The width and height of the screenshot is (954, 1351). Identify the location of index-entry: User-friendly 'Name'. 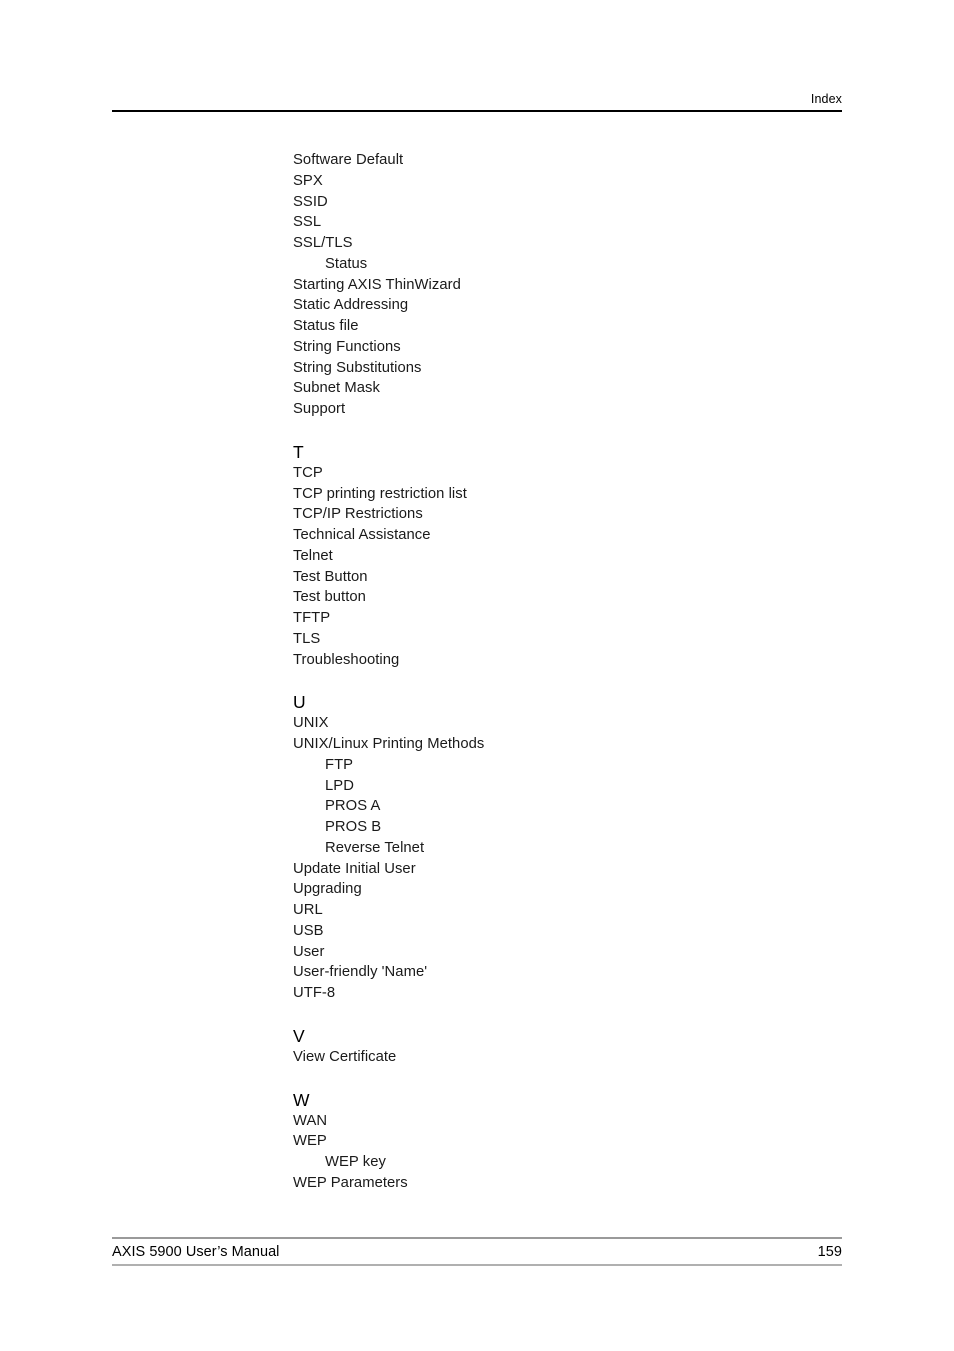
(360, 972).